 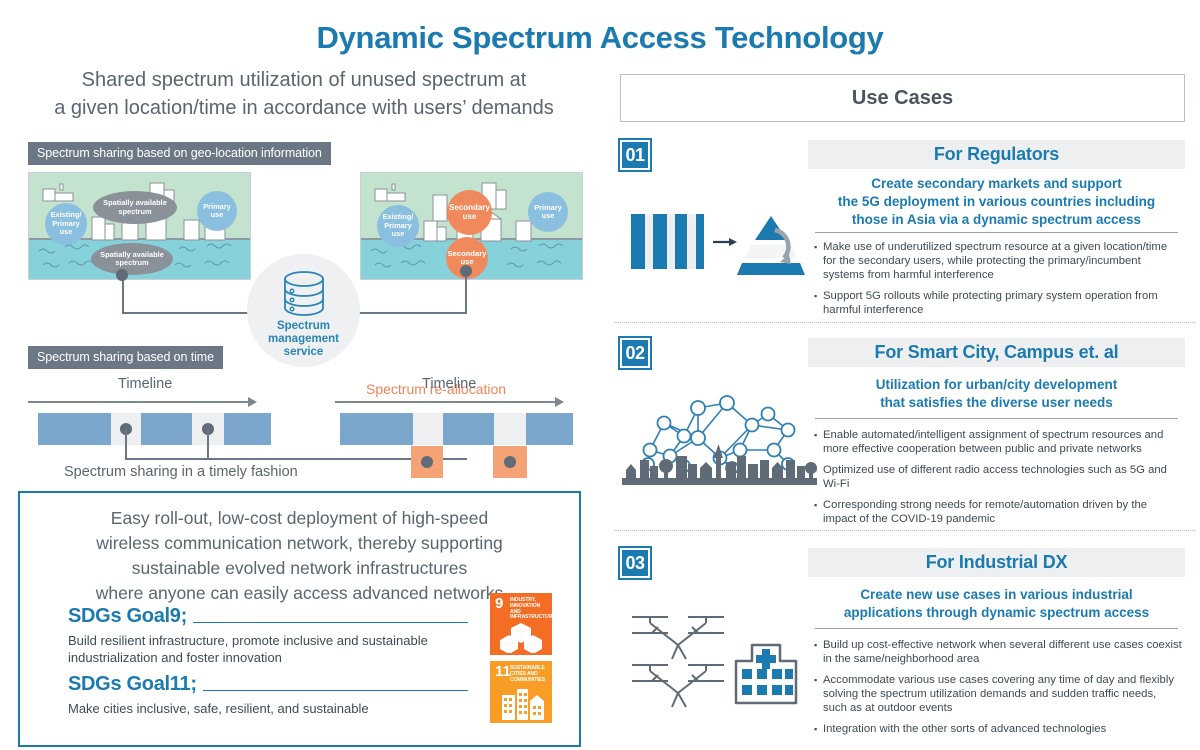 I want to click on connector-right-vertical, so click(x=466, y=292).